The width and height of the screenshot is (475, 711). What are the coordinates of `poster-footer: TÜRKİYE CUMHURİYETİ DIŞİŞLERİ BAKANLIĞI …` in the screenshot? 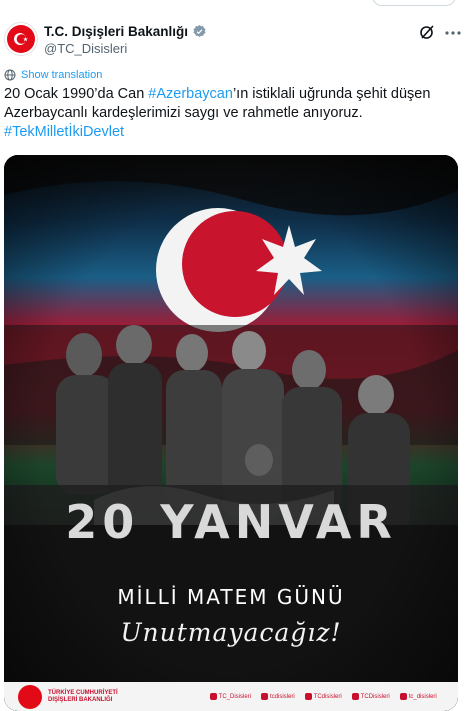 It's located at (231, 696).